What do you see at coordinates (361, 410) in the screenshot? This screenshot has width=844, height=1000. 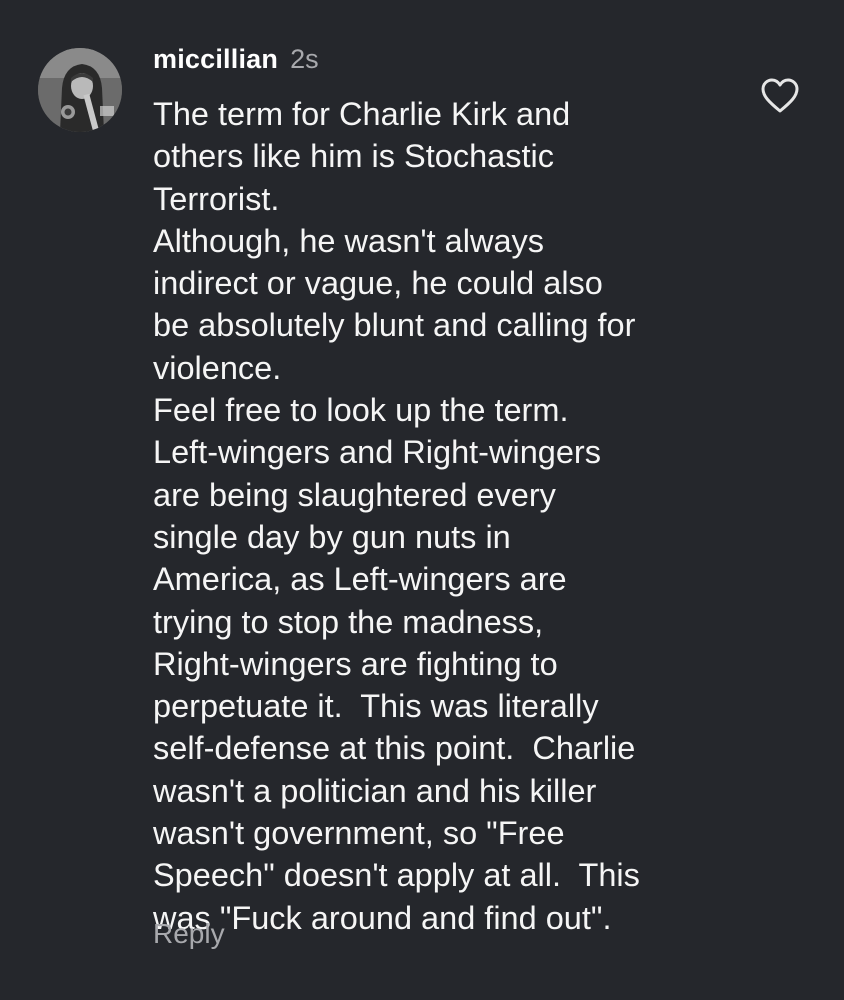 I see `comment-line: Feel free to look up the term.` at bounding box center [361, 410].